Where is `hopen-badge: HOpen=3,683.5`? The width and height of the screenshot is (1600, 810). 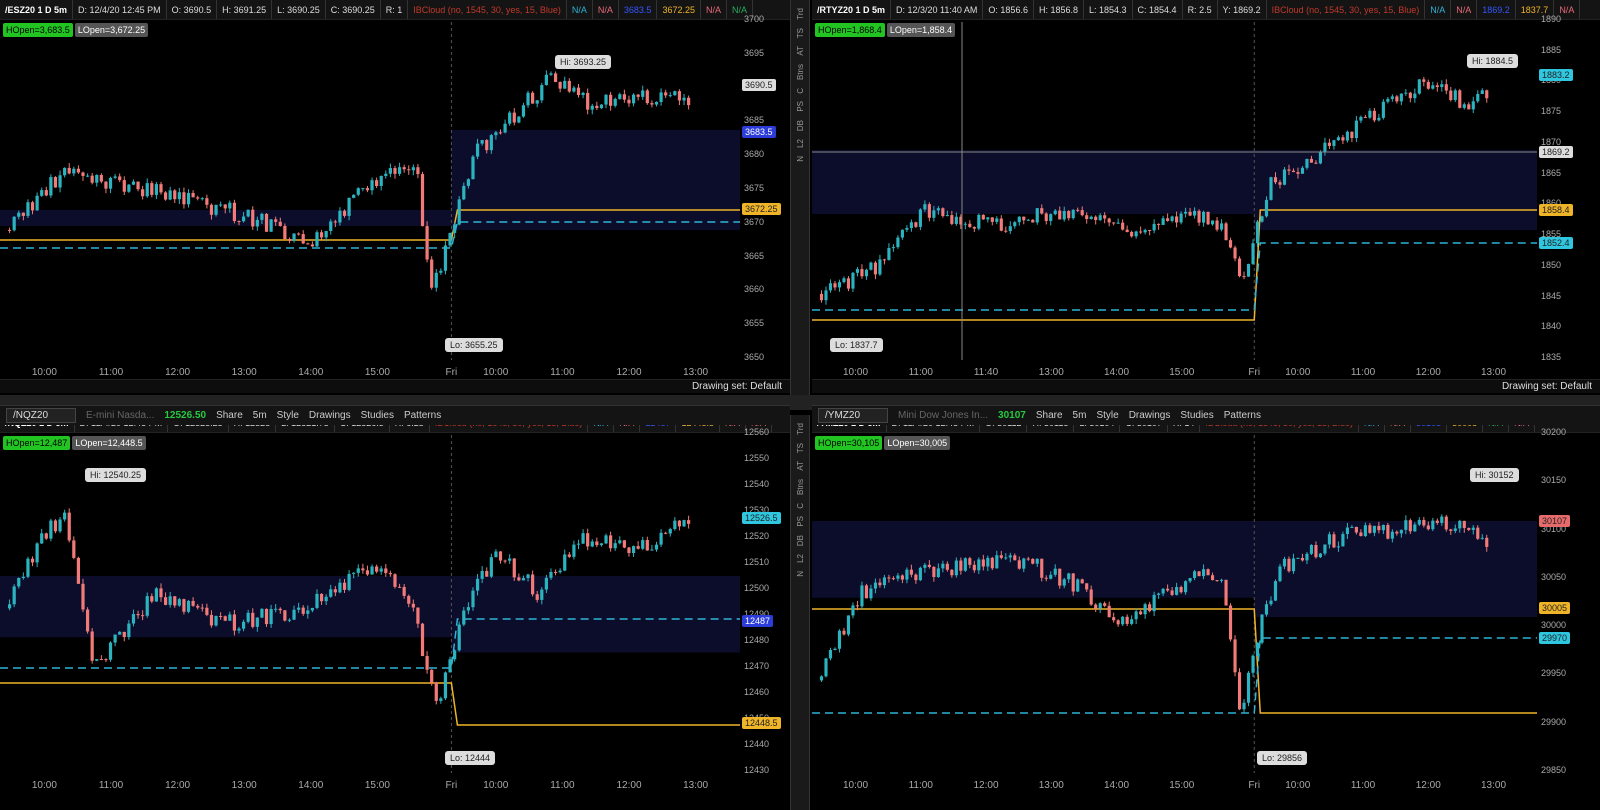
hopen-badge: HOpen=3,683.5 is located at coordinates (38, 30).